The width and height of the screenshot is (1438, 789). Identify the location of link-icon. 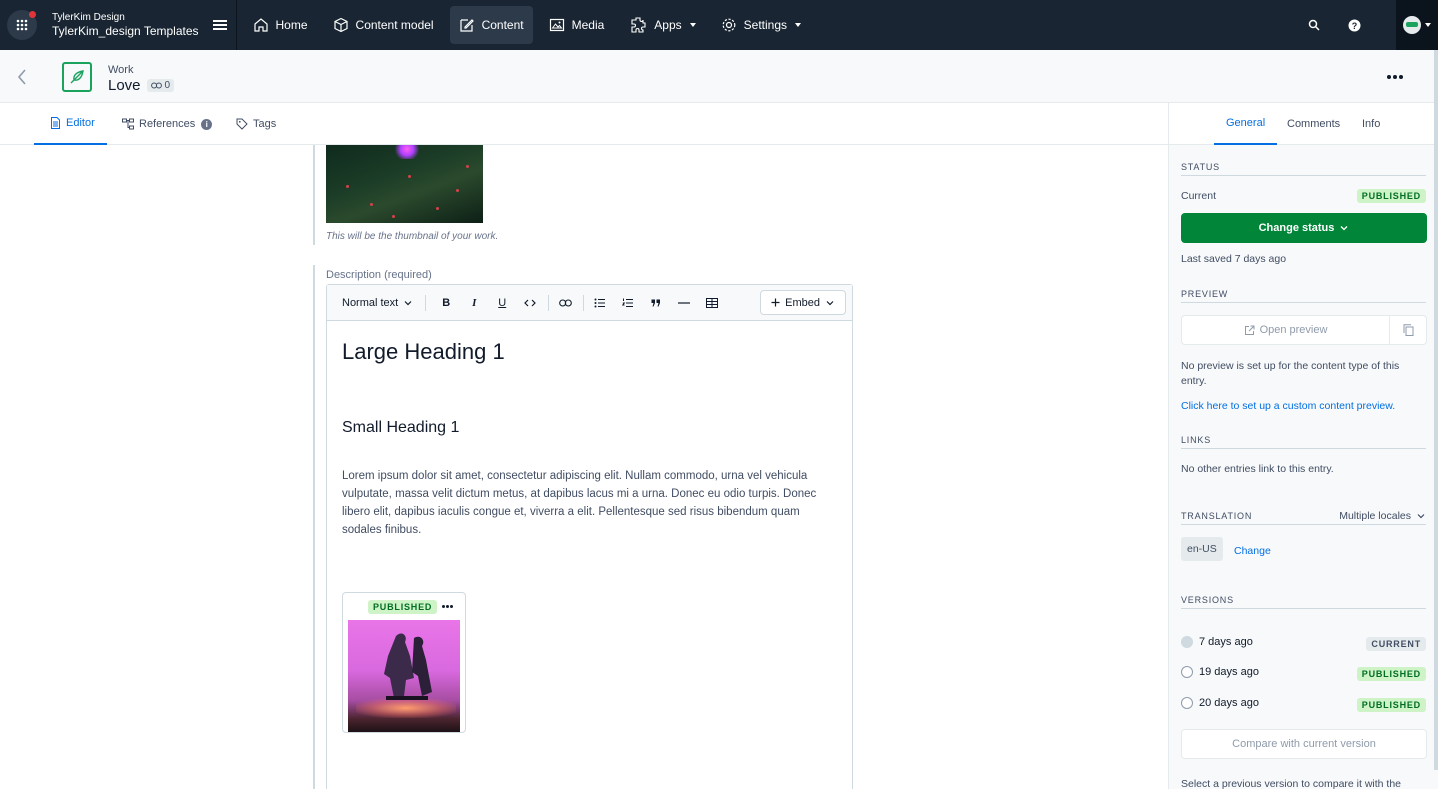
(565, 302).